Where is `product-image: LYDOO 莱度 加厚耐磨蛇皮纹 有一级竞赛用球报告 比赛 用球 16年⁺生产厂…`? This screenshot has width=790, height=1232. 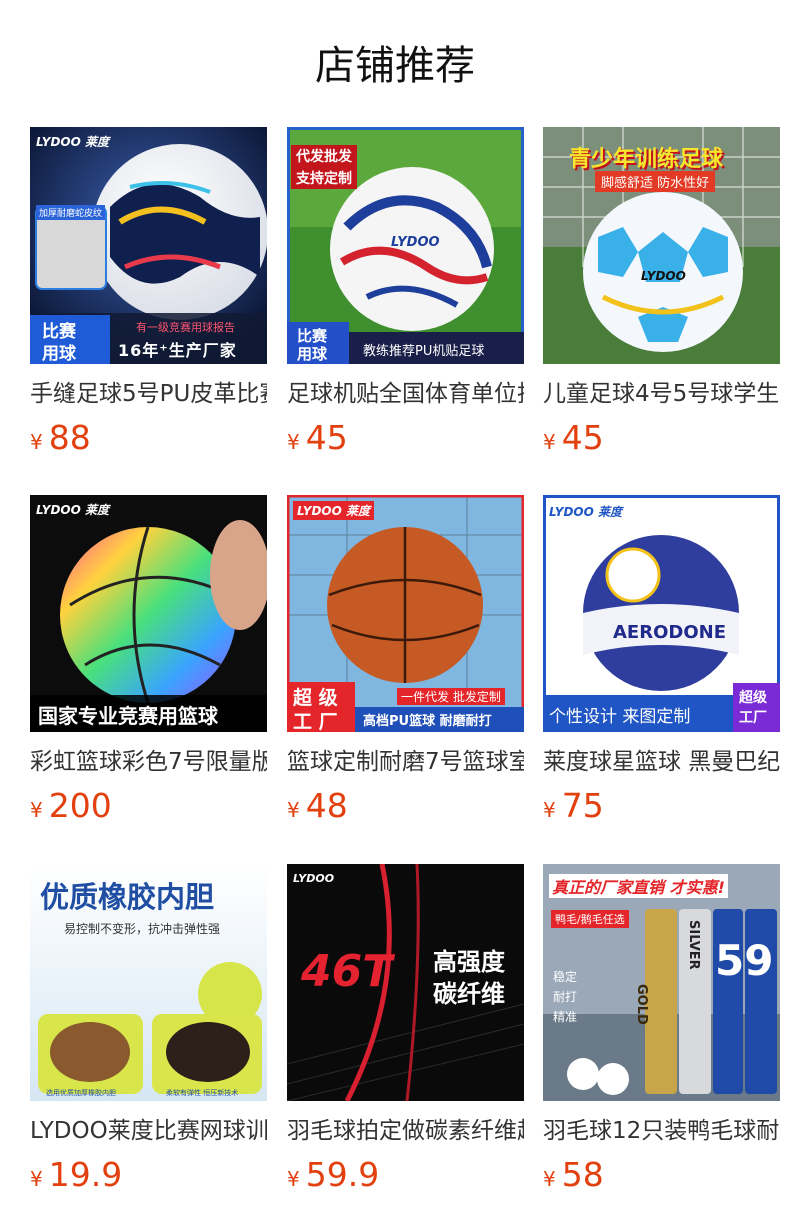
product-image: LYDOO 莱度 加厚耐磨蛇皮纹 有一级竞赛用球报告 比赛 用球 16年⁺生产厂… is located at coordinates (148, 245).